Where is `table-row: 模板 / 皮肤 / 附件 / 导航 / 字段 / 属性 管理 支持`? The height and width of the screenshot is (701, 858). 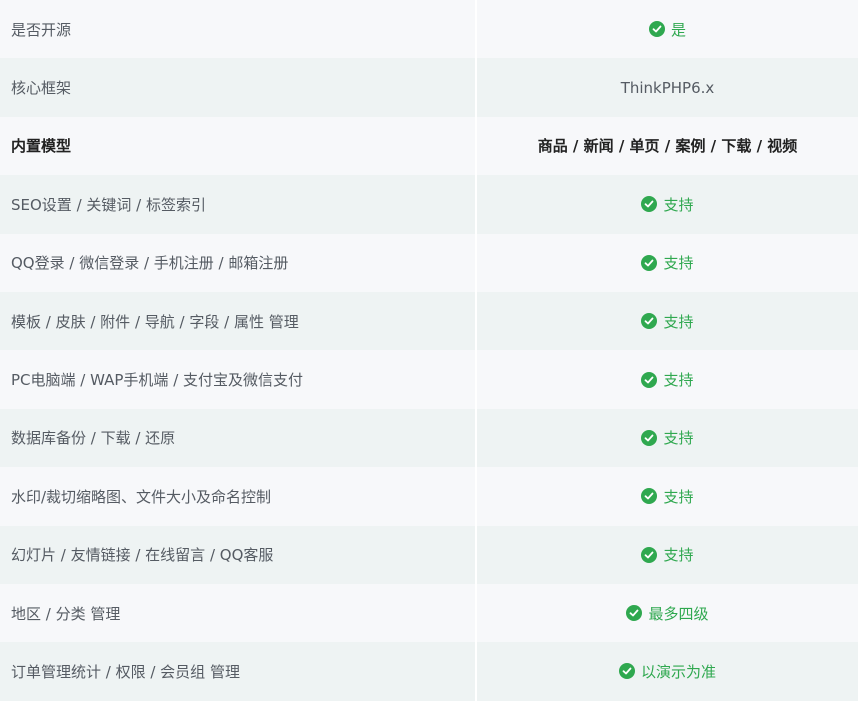
table-row: 模板 / 皮肤 / 附件 / 导航 / 字段 / 属性 管理 支持 is located at coordinates (429, 321).